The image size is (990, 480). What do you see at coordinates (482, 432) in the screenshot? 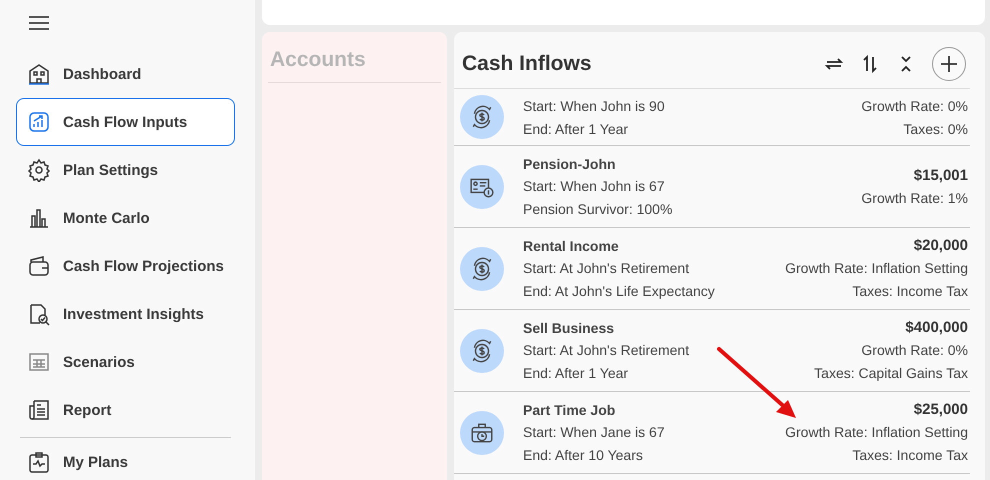
I see `briefcase-clock-icon` at bounding box center [482, 432].